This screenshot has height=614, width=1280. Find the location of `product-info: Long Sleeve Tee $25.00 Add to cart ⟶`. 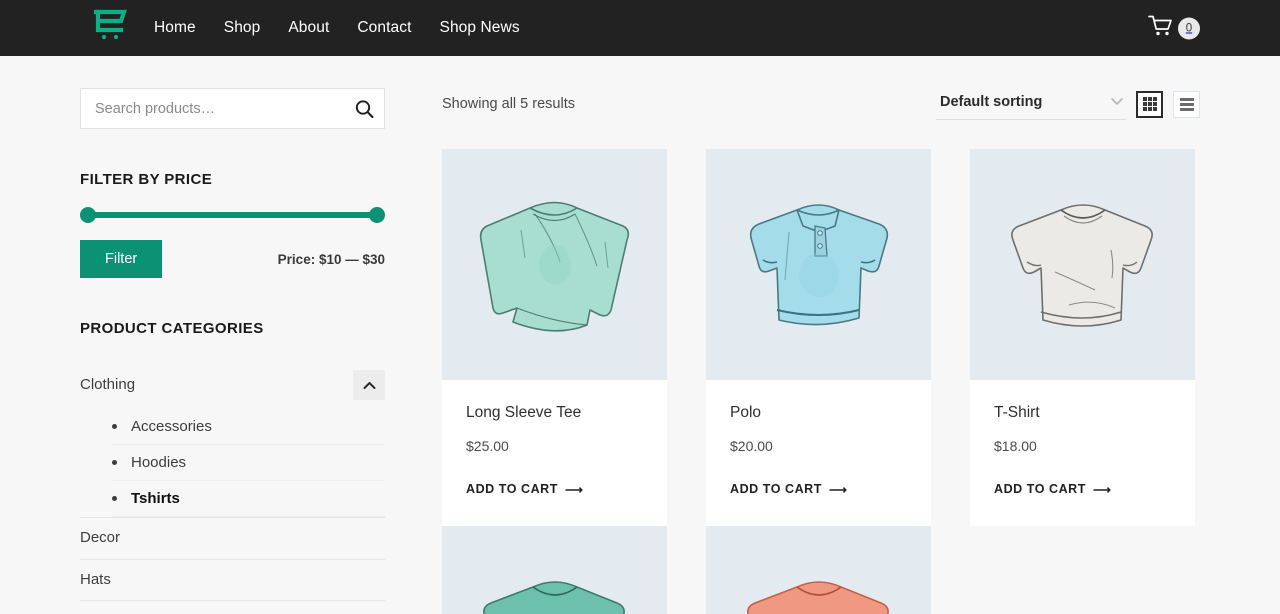

product-info: Long Sleeve Tee $25.00 Add to cart ⟶ is located at coordinates (554, 453).